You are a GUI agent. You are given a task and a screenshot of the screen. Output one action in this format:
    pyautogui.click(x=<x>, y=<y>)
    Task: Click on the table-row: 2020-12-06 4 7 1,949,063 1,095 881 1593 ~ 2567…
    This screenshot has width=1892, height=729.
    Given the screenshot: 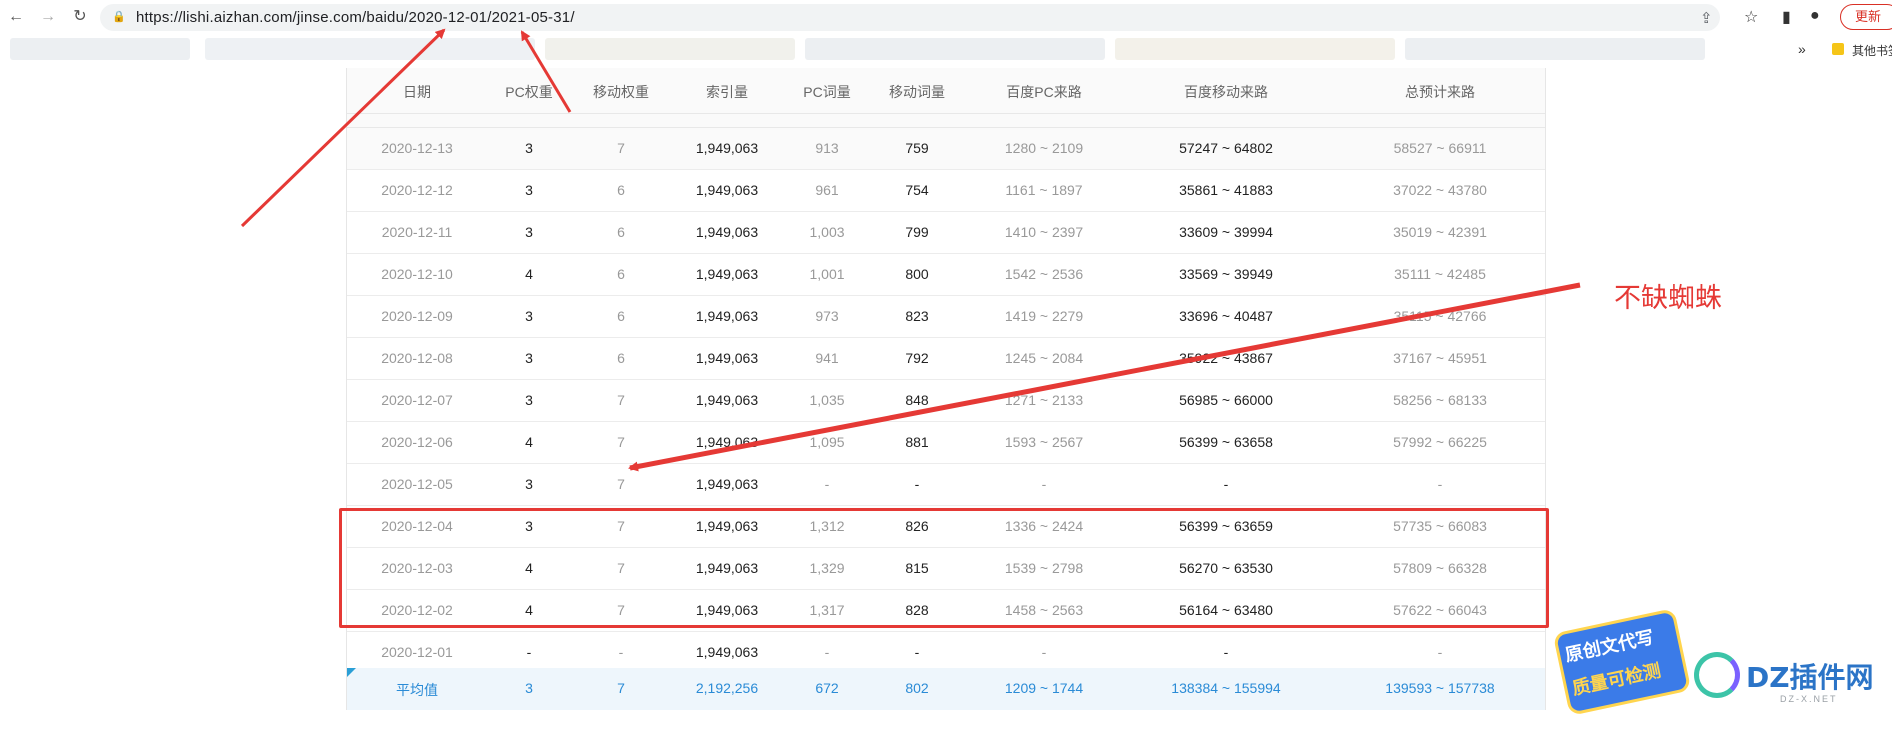 What is the action you would take?
    pyautogui.click(x=946, y=443)
    